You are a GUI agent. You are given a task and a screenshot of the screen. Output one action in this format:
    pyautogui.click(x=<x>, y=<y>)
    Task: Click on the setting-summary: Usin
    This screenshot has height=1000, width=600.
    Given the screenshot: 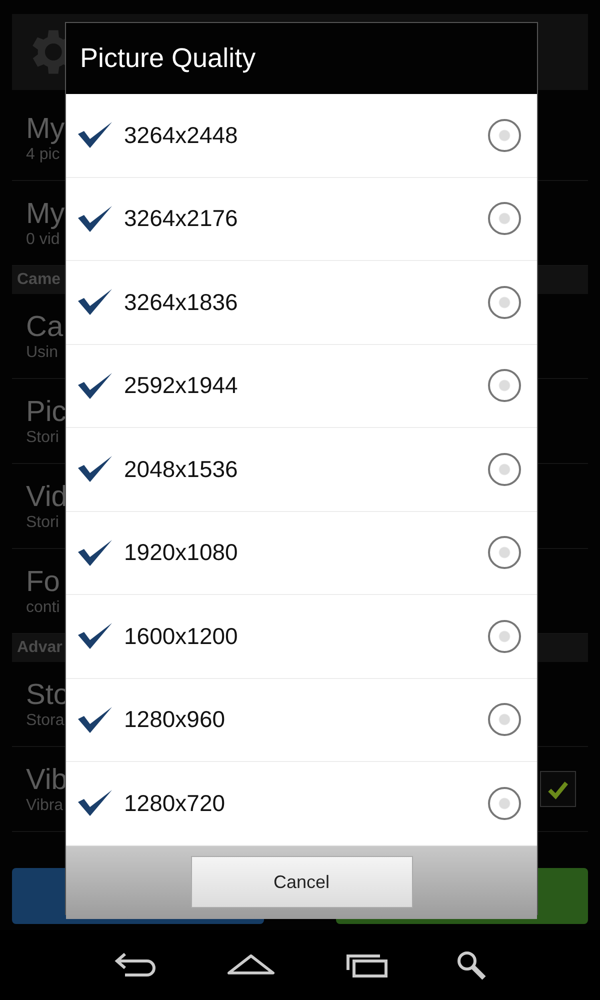 What is the action you would take?
    pyautogui.click(x=42, y=353)
    